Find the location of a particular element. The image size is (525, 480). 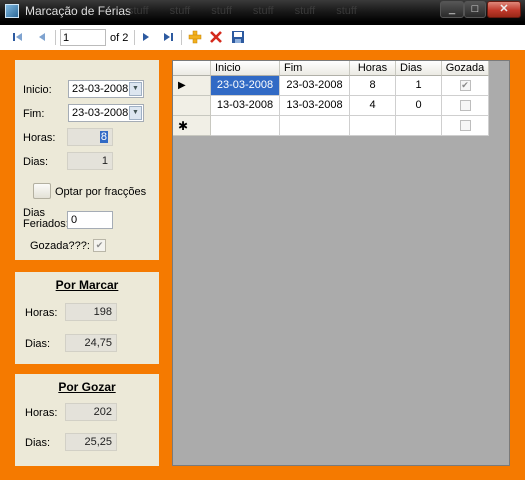

cell-gozada: ✔ is located at coordinates (465, 86).